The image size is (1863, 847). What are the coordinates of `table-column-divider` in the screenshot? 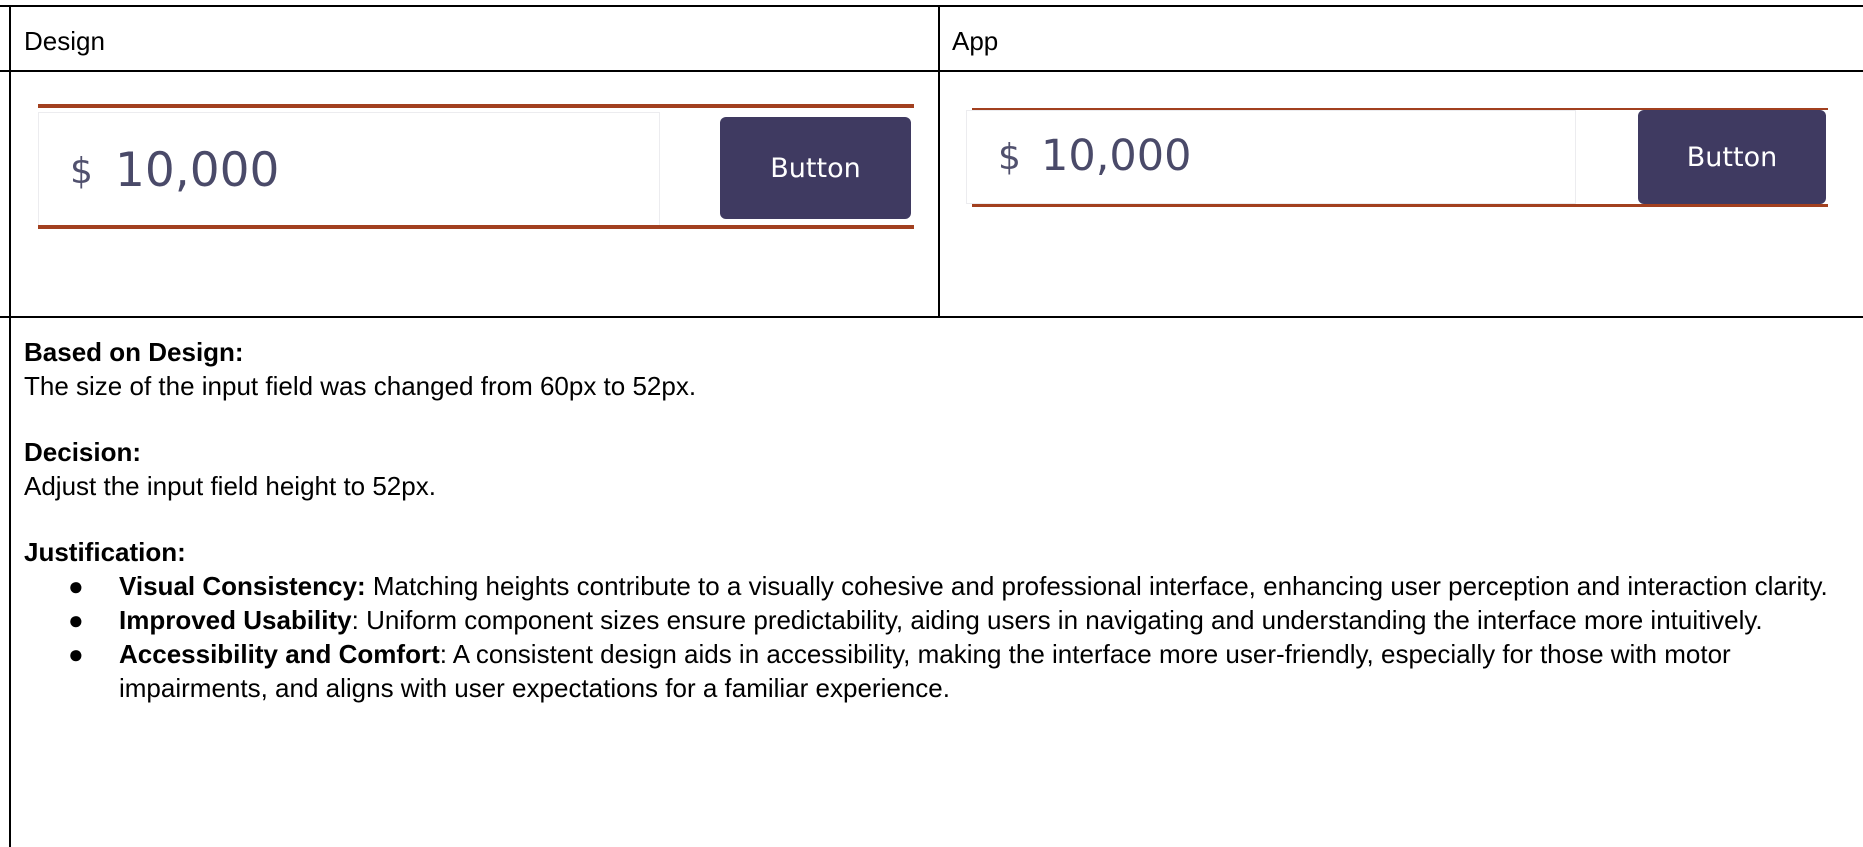 It's located at (939, 161).